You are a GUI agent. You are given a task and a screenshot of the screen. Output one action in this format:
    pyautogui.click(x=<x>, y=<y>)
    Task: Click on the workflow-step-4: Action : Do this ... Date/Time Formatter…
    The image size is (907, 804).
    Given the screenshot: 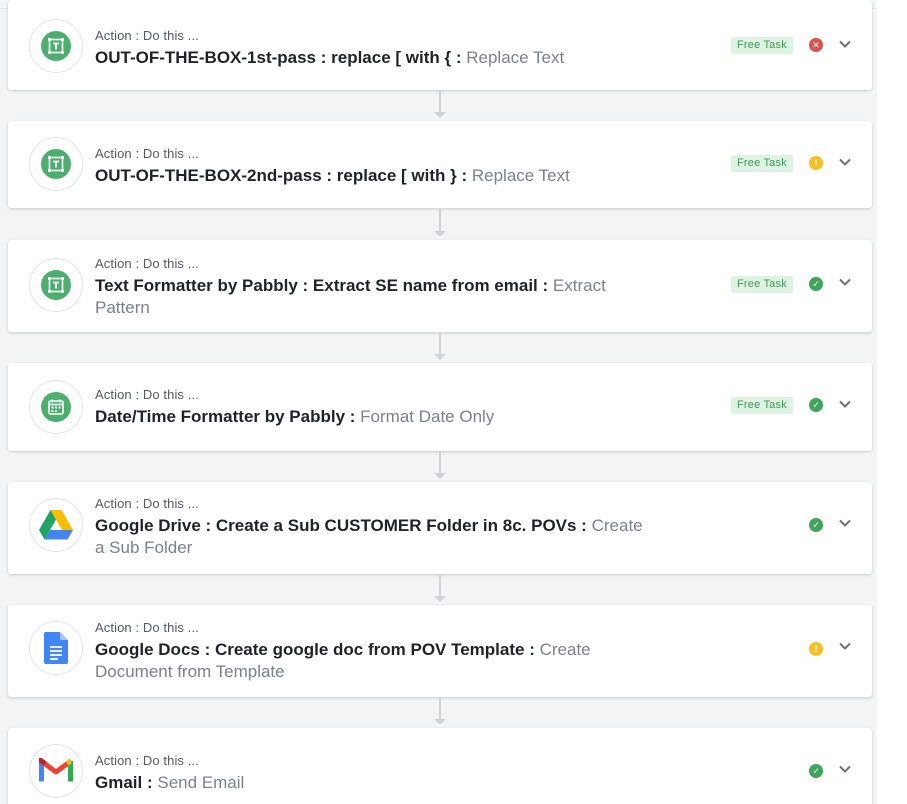 What is the action you would take?
    pyautogui.click(x=440, y=407)
    